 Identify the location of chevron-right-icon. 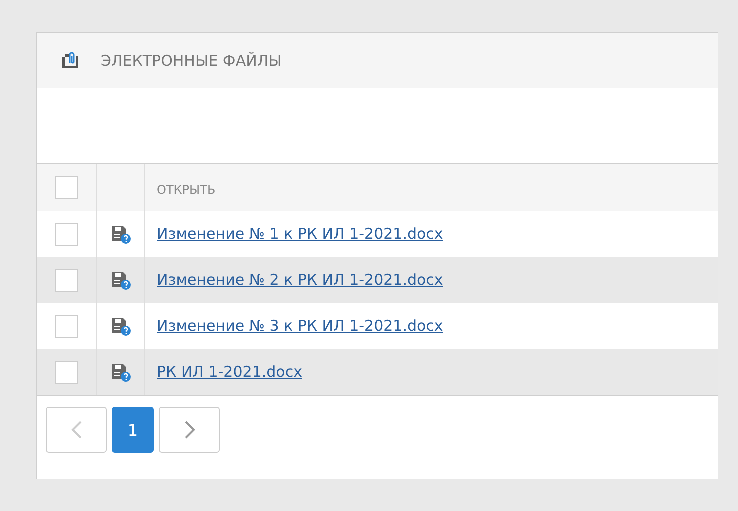
(190, 430).